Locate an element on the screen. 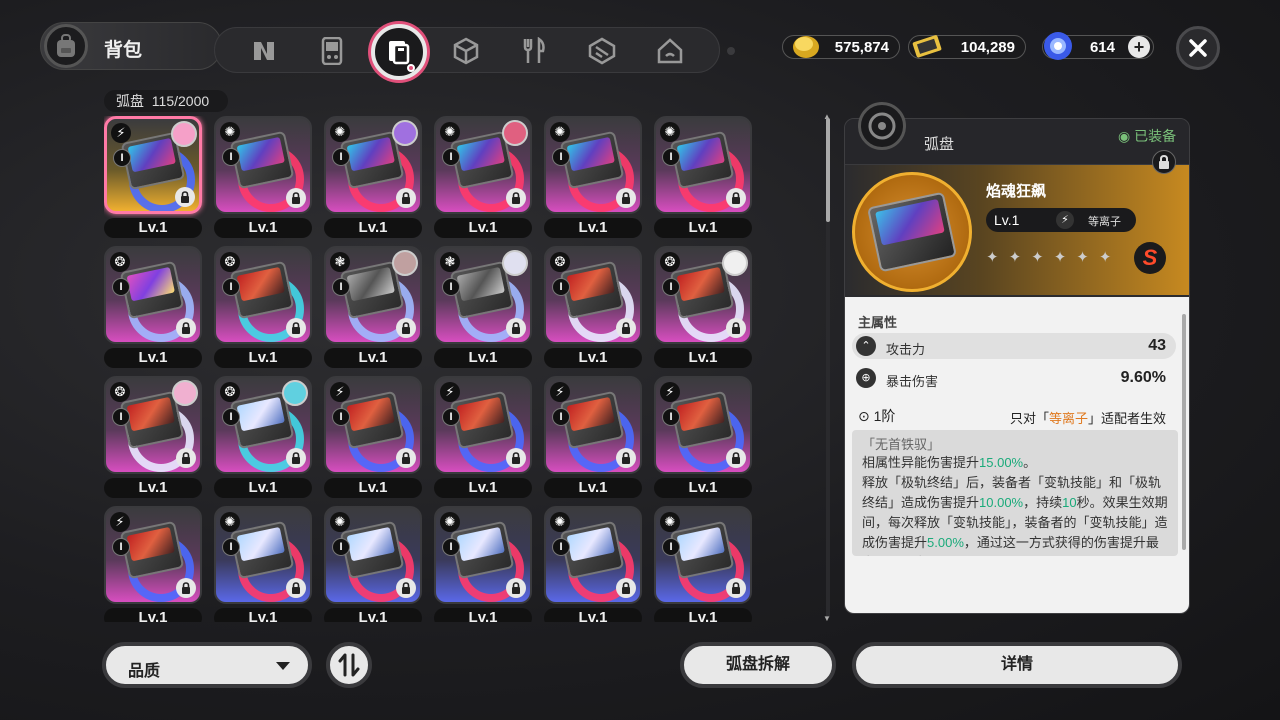 This screenshot has width=1280, height=720. tier-note-pre: 只对「 is located at coordinates (1030, 418).